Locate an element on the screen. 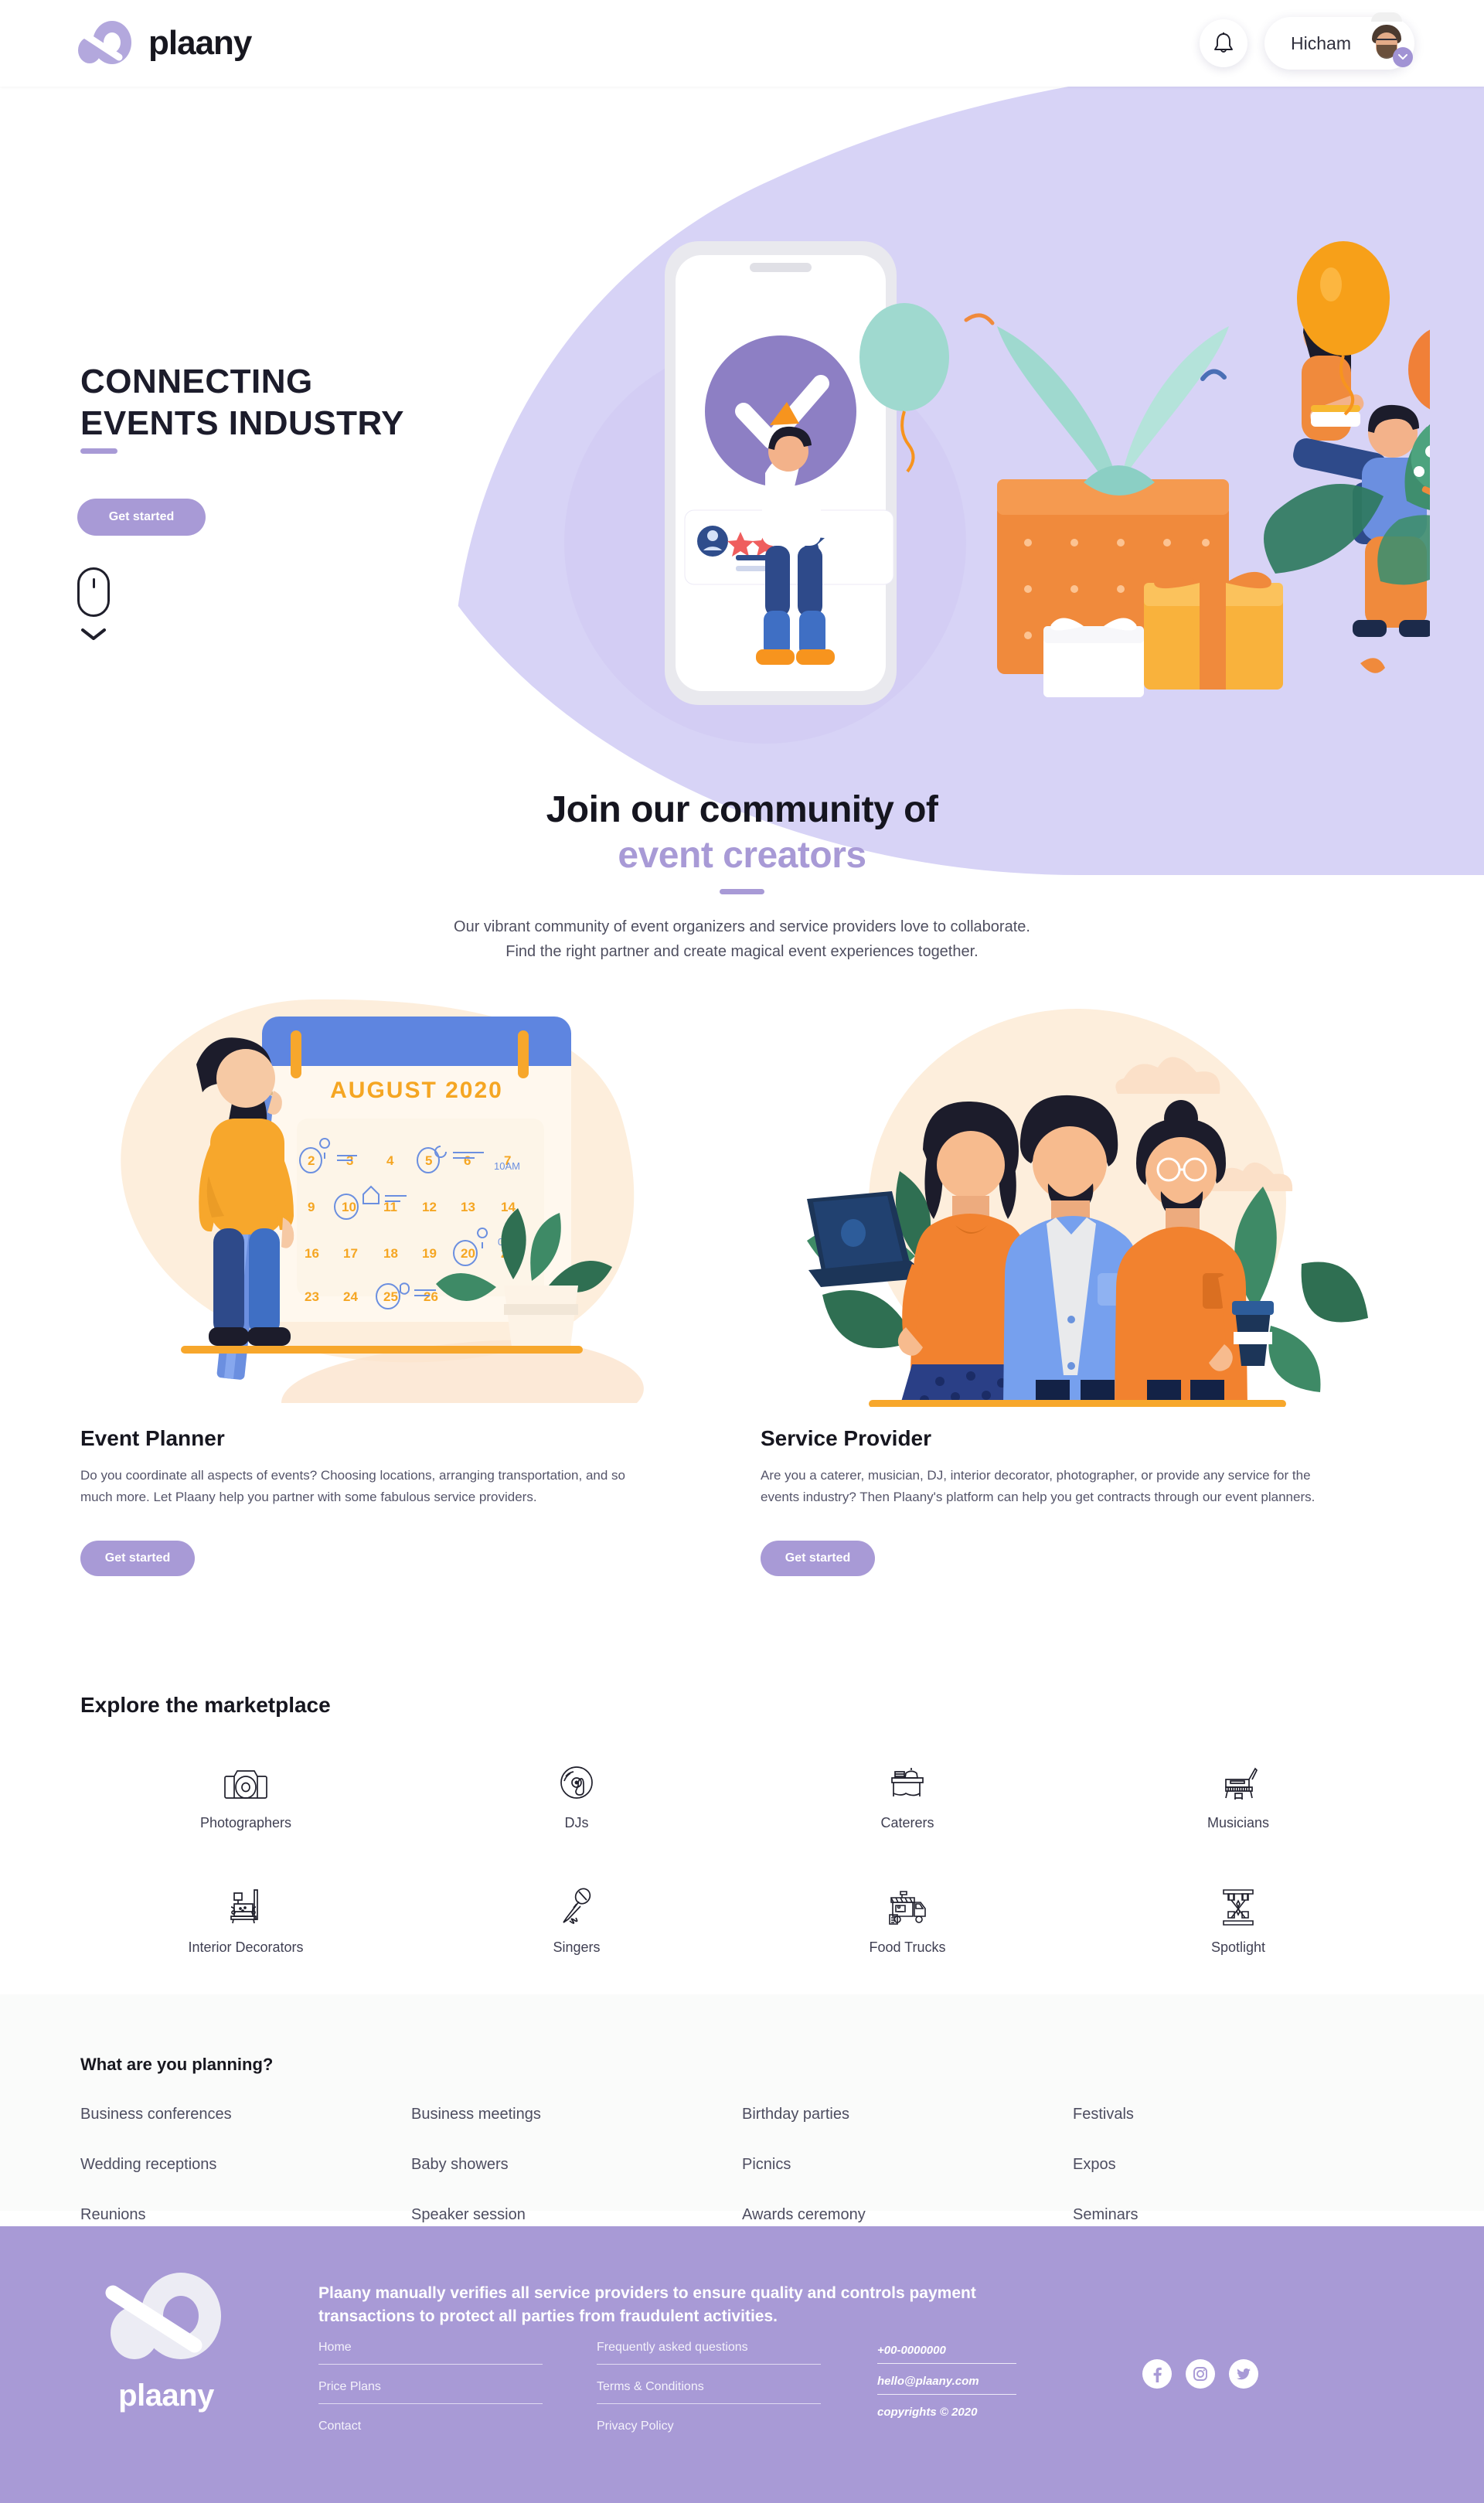 The height and width of the screenshot is (2503, 1484). service-provider-illustration is located at coordinates (1087, 1208).